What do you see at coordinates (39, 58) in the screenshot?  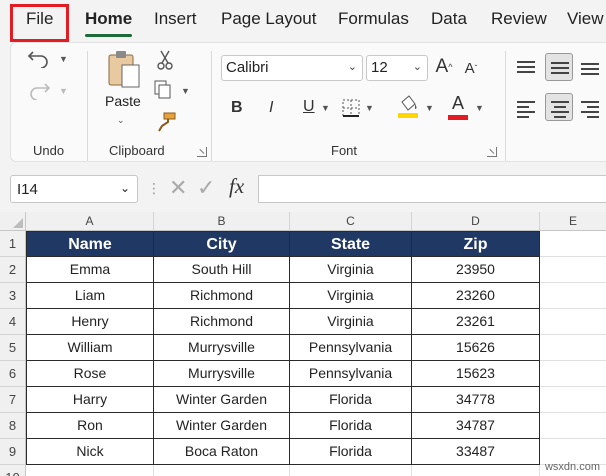 I see `undo-icon` at bounding box center [39, 58].